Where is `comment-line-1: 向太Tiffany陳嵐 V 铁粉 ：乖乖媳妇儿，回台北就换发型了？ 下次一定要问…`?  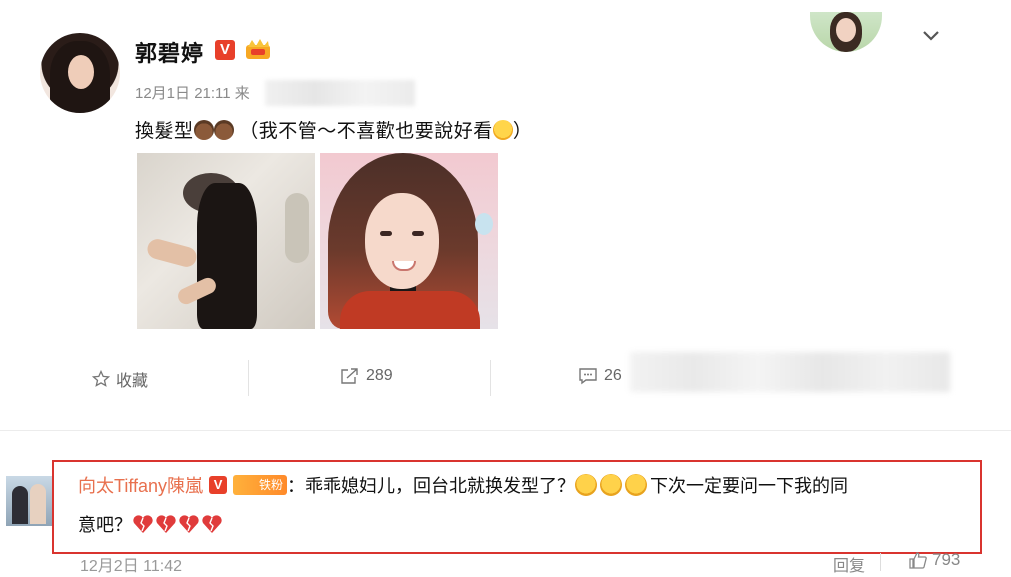 comment-line-1: 向太Tiffany陳嵐 V 铁粉 ：乖乖媳妇儿，回台北就换发型了？ 下次一定要问… is located at coordinates (463, 485).